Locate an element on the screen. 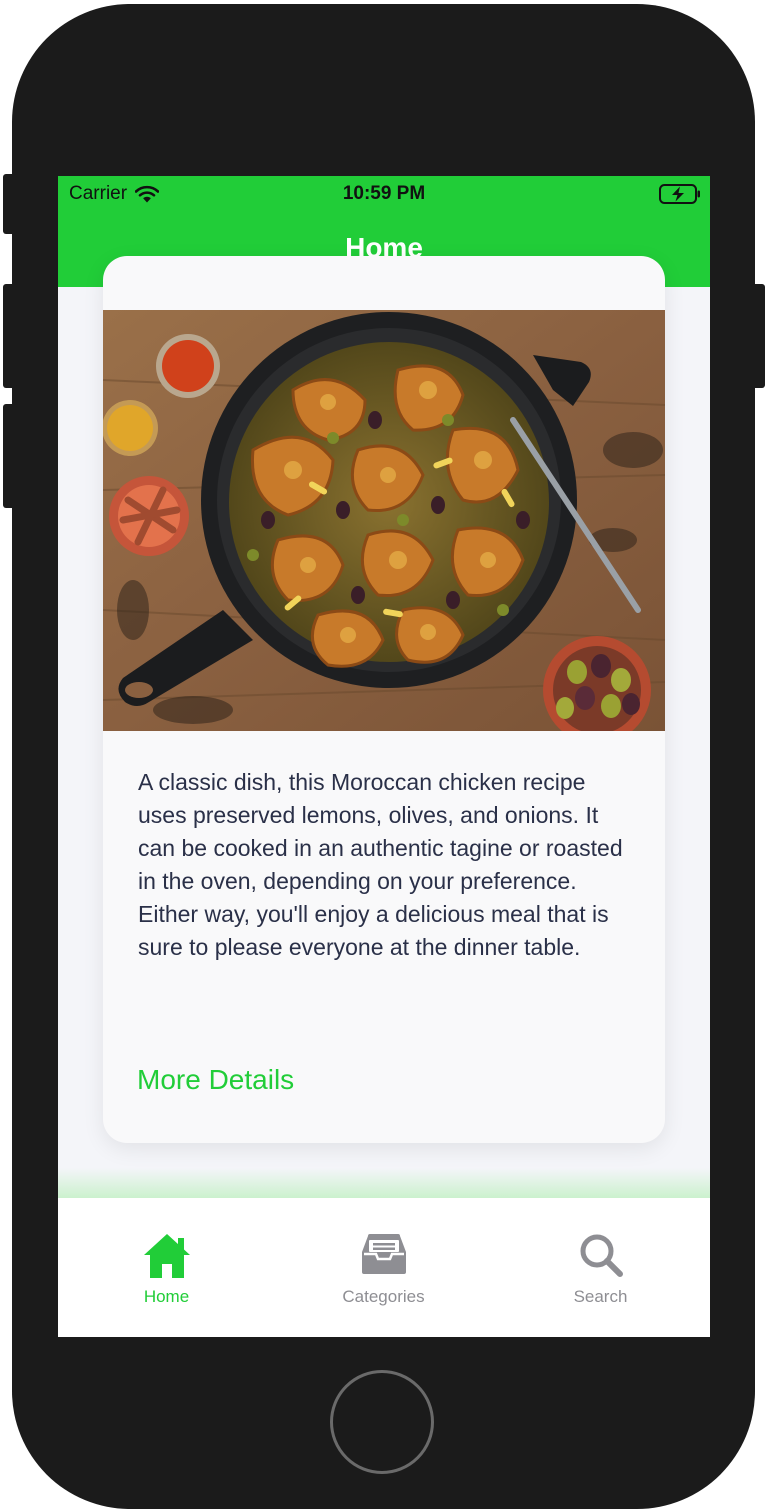  tab-home: Home is located at coordinates (166, 1267).